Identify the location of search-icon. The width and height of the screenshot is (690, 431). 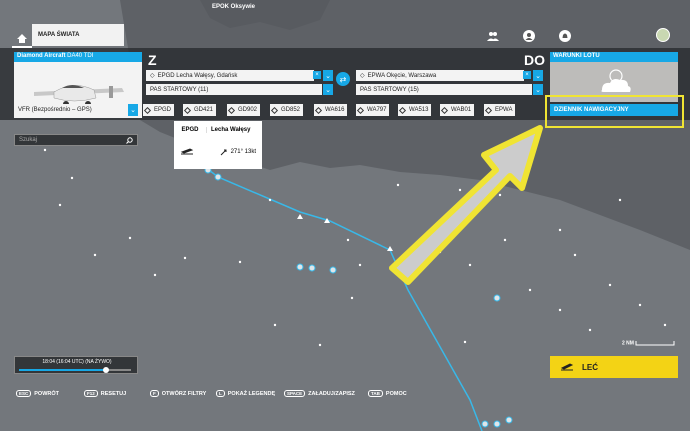
(129, 140).